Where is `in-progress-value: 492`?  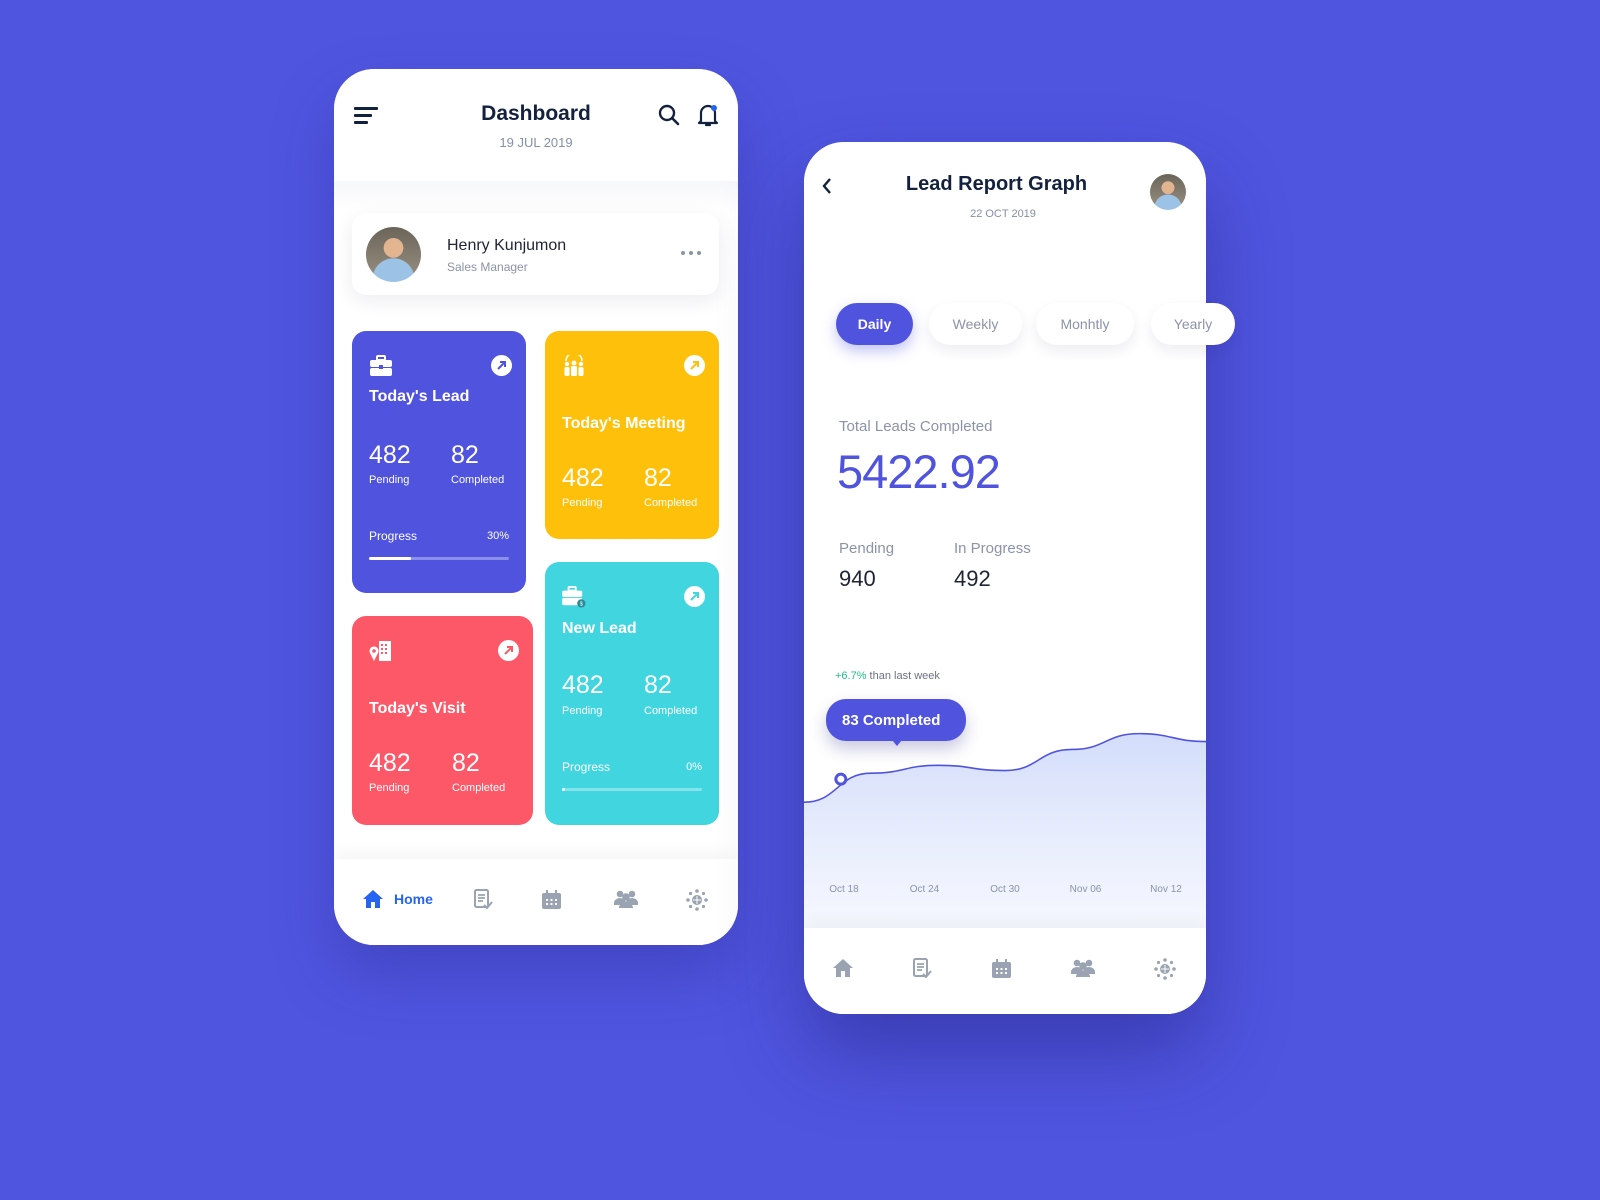 in-progress-value: 492 is located at coordinates (972, 578).